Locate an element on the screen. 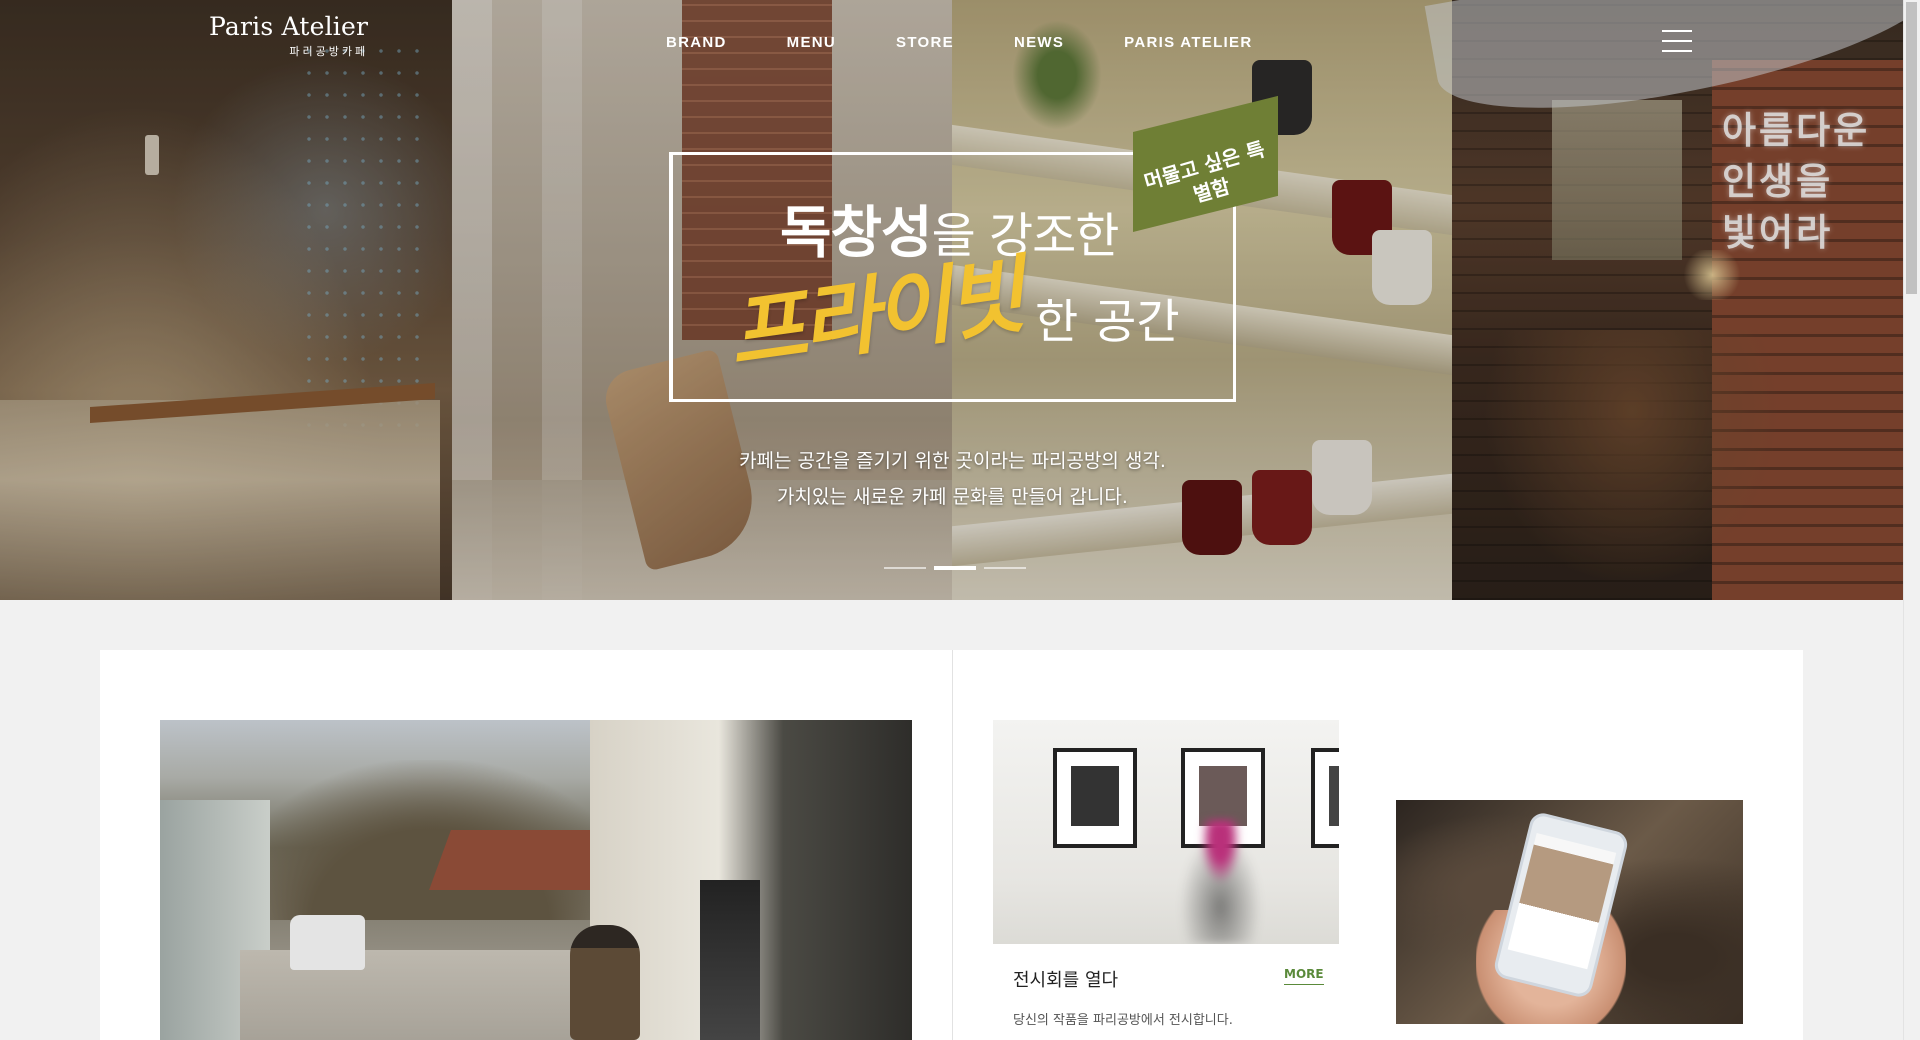 This screenshot has height=1040, width=1920. exhibit-description: 당신의 작품을 파리공방에서 전시합니다. is located at coordinates (1123, 1020).